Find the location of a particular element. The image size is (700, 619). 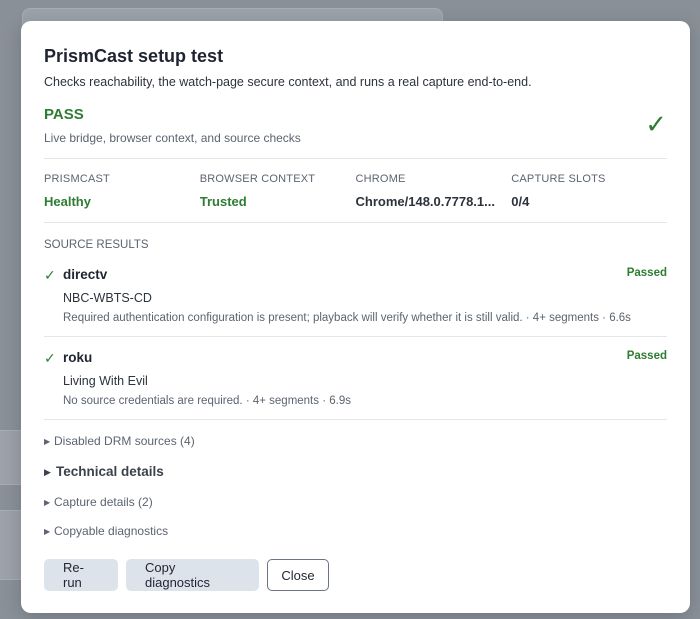

technical-details-disclosure: ▶ Technical details is located at coordinates (355, 472).